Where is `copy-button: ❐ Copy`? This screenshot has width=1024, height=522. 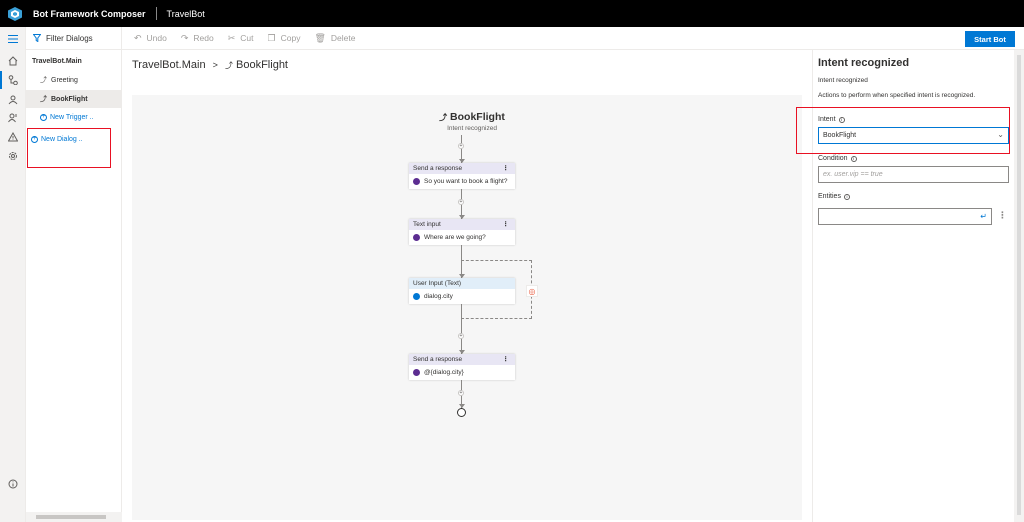 copy-button: ❐ Copy is located at coordinates (284, 38).